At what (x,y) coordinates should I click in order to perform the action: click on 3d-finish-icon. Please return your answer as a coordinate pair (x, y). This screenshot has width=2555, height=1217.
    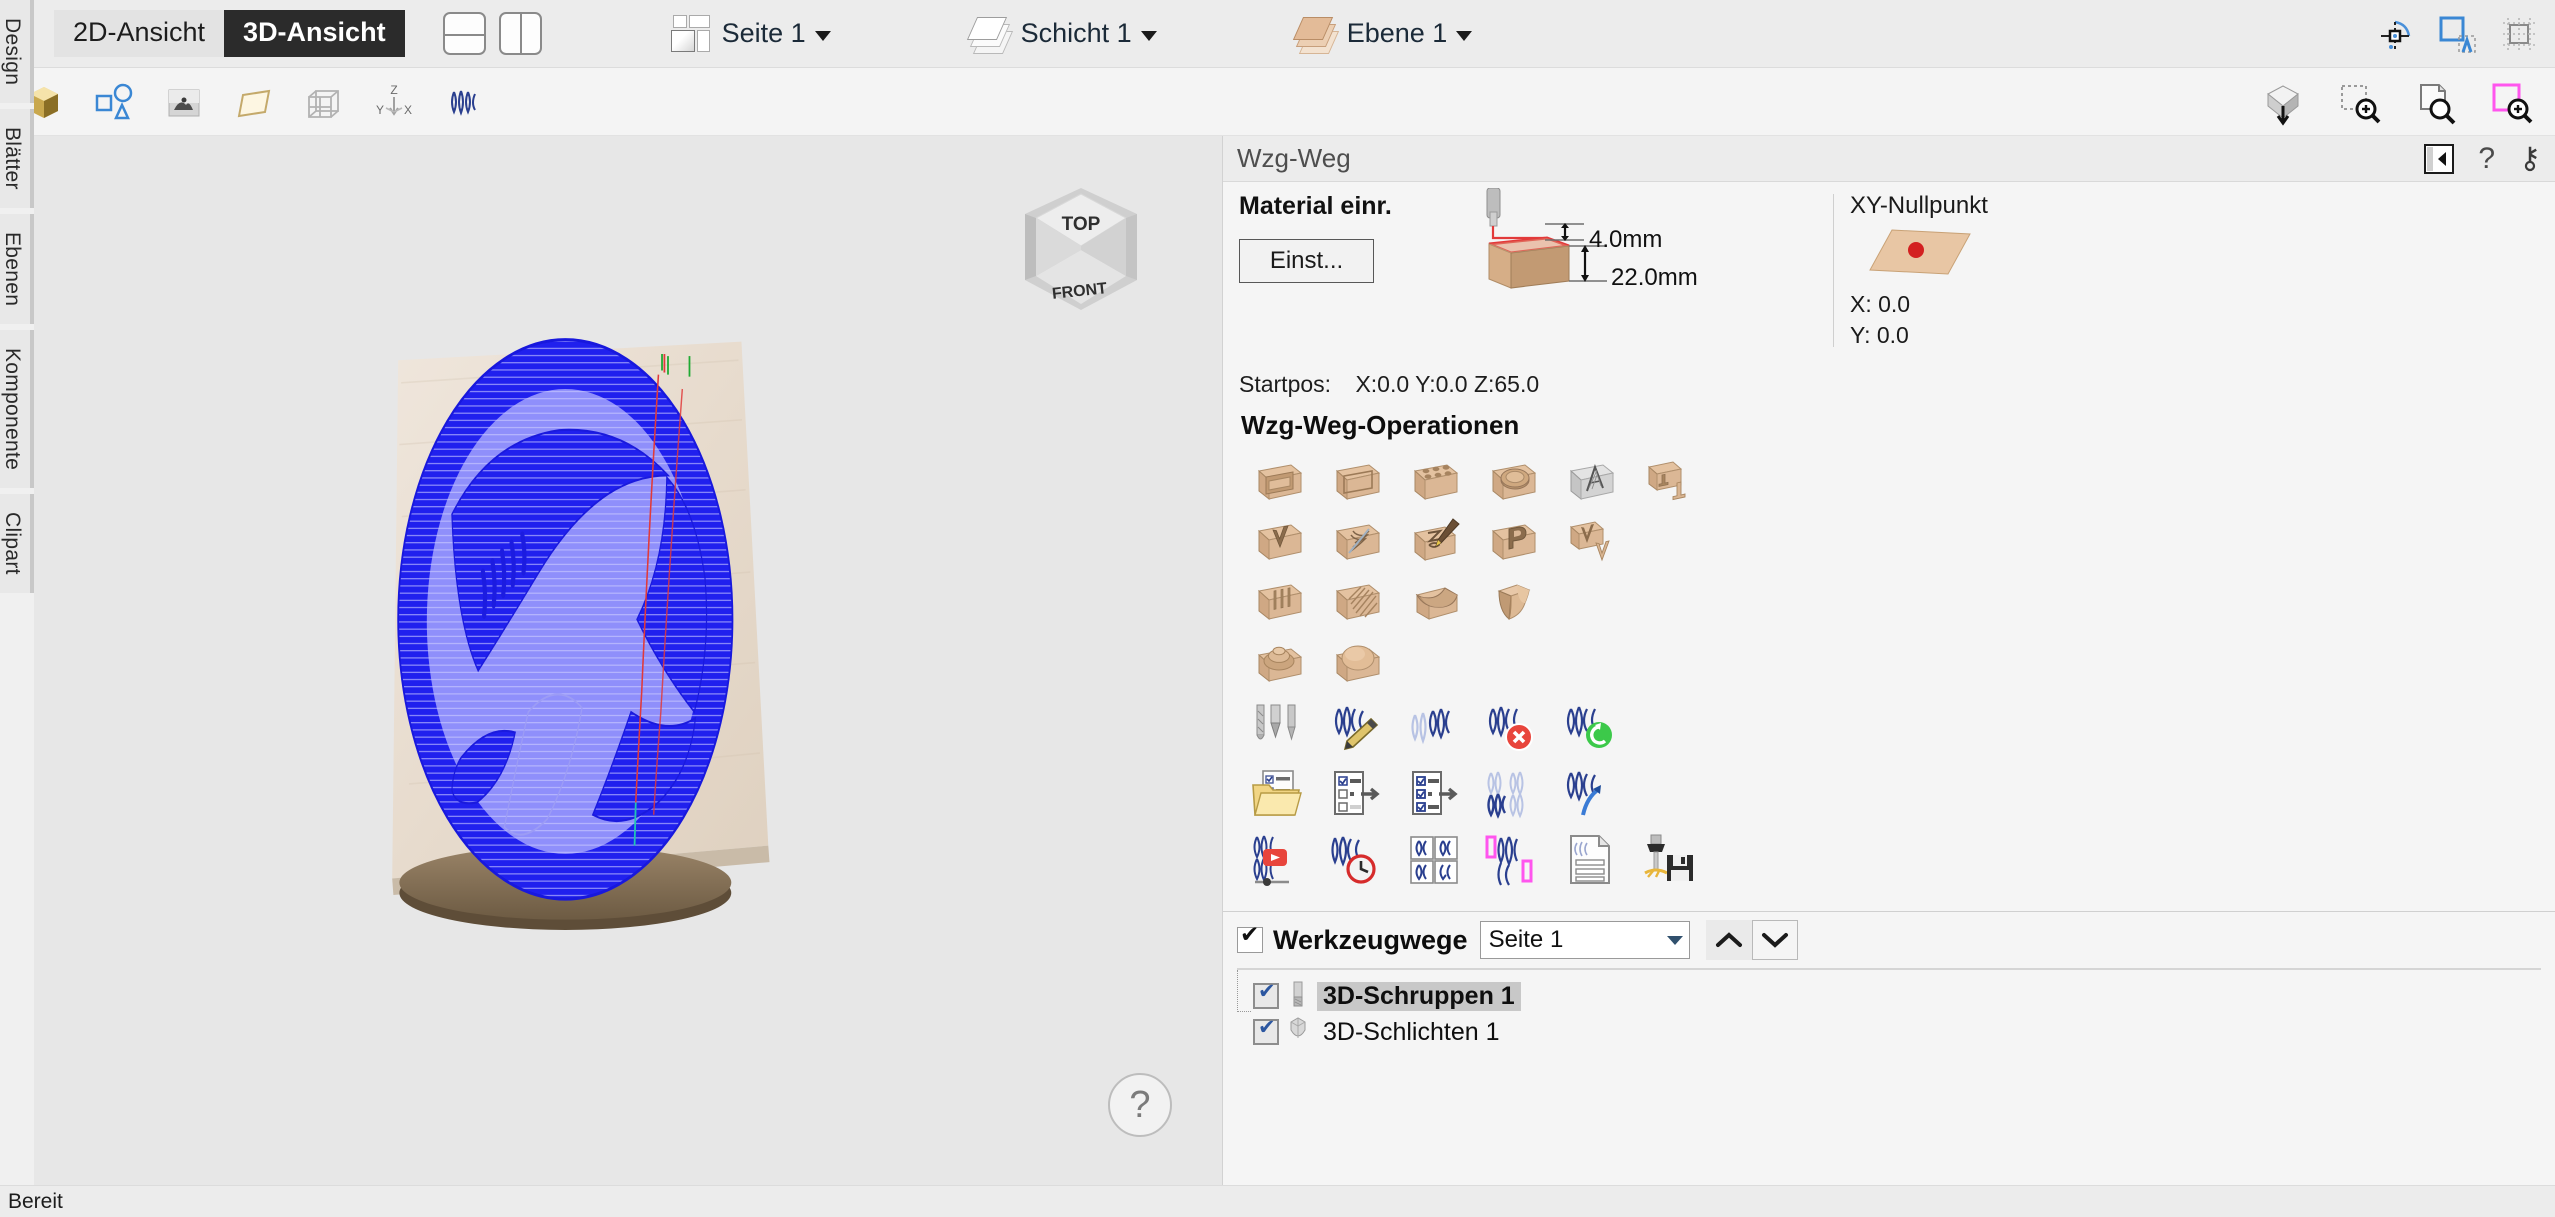
    Looking at the image, I should click on (1356, 602).